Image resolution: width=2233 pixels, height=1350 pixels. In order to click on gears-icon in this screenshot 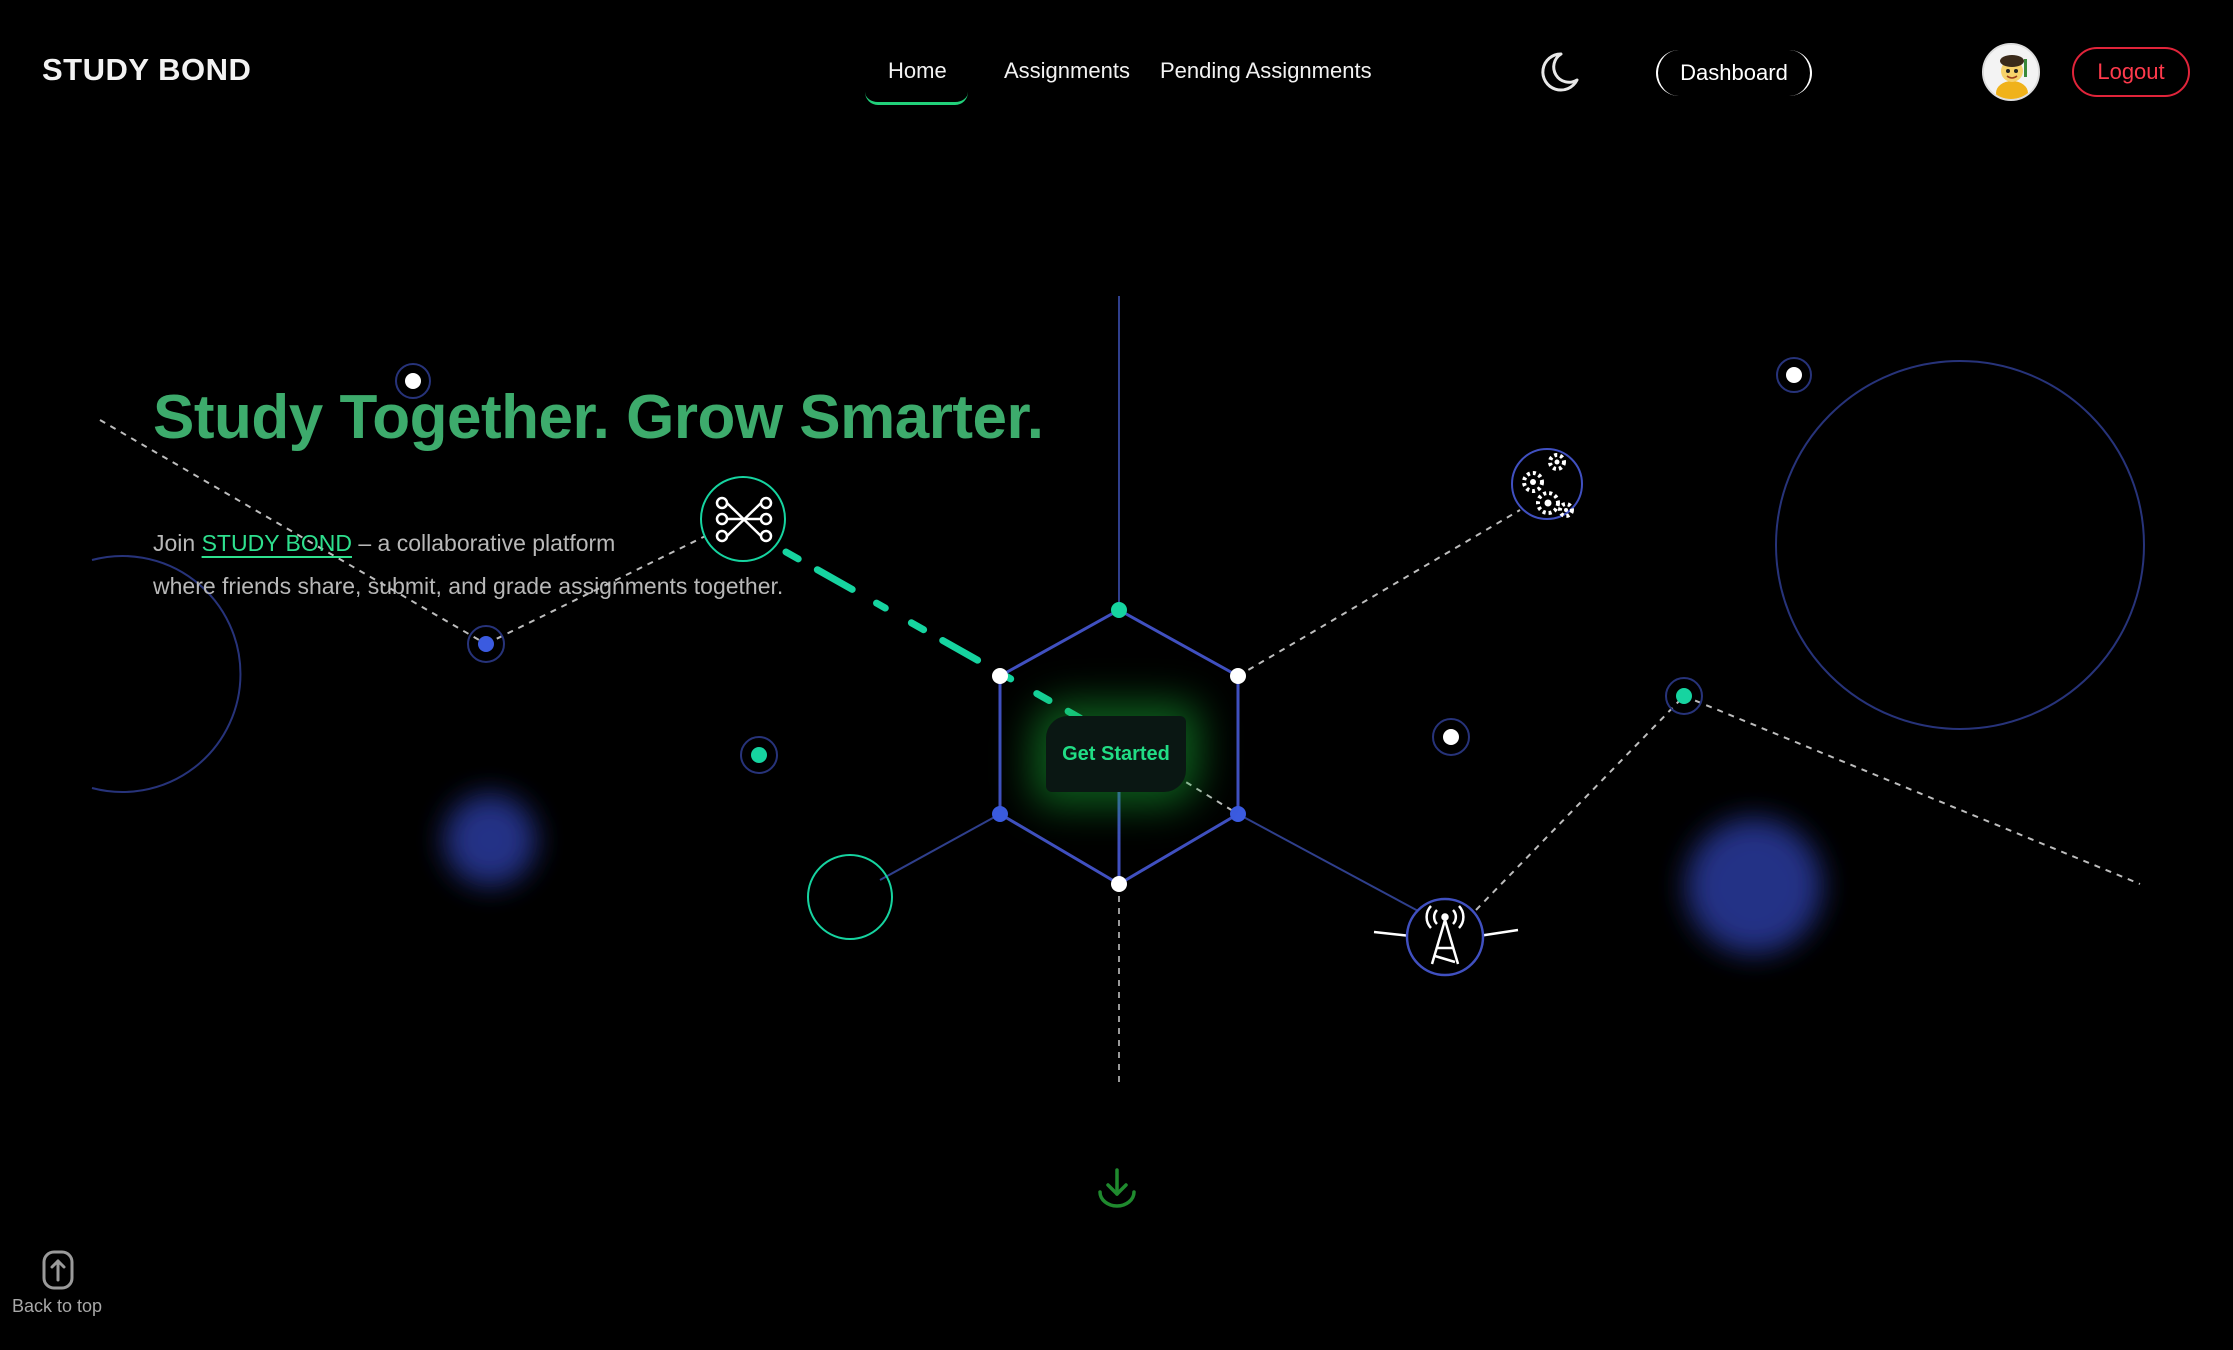, I will do `click(1547, 484)`.